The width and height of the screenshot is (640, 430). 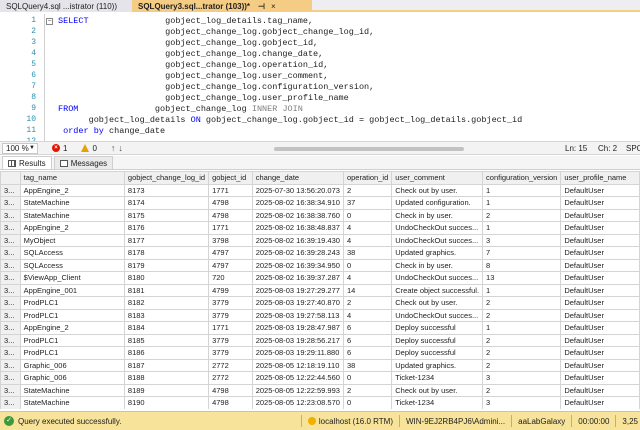 I want to click on warning-indicator: 0, so click(x=89, y=148).